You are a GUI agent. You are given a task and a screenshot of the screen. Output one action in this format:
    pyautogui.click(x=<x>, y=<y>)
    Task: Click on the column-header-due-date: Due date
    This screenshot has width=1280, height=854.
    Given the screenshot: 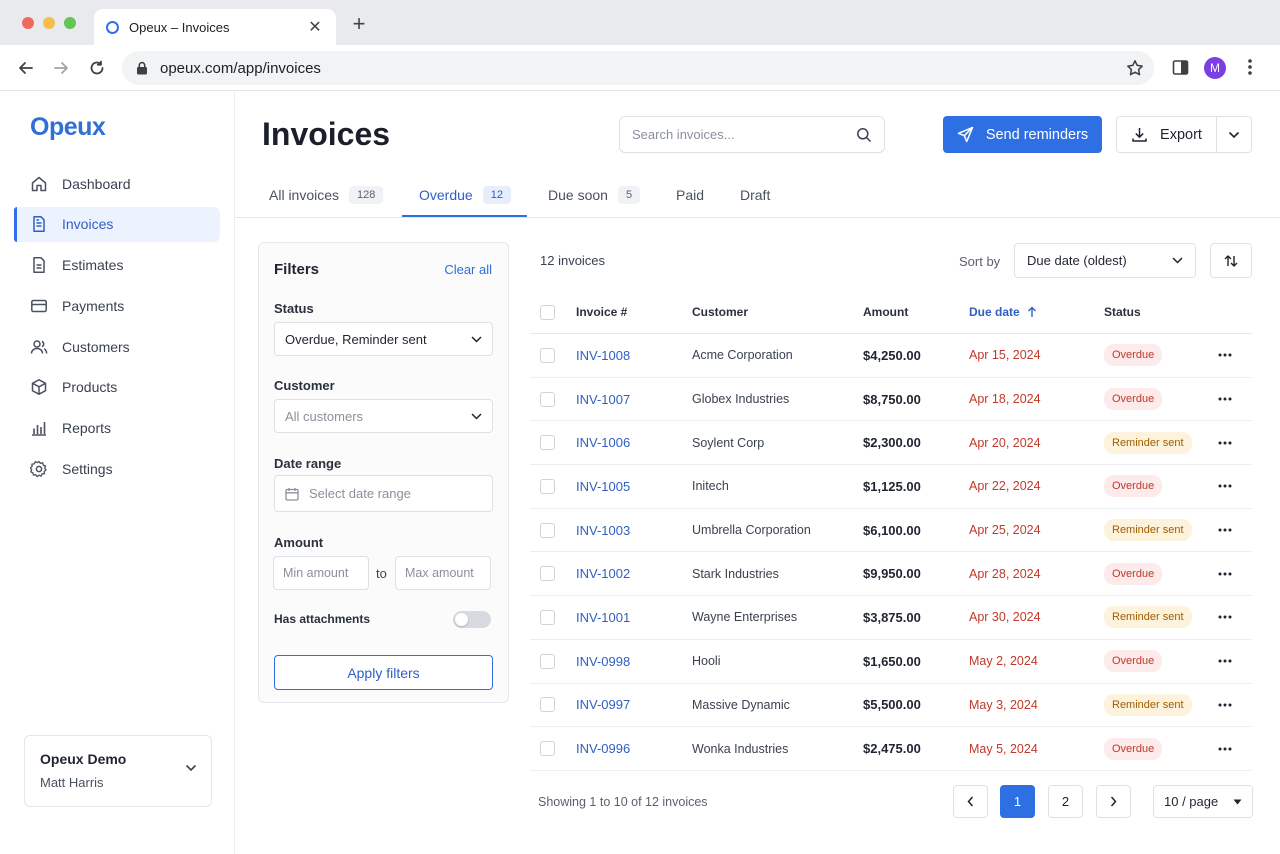 What is the action you would take?
    pyautogui.click(x=1003, y=312)
    